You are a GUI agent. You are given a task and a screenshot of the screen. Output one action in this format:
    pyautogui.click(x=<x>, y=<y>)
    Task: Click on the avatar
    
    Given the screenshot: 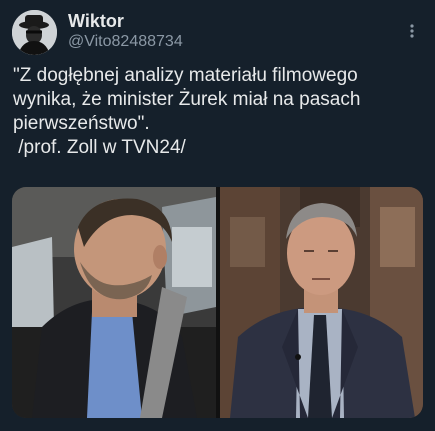 What is the action you would take?
    pyautogui.click(x=34, y=32)
    